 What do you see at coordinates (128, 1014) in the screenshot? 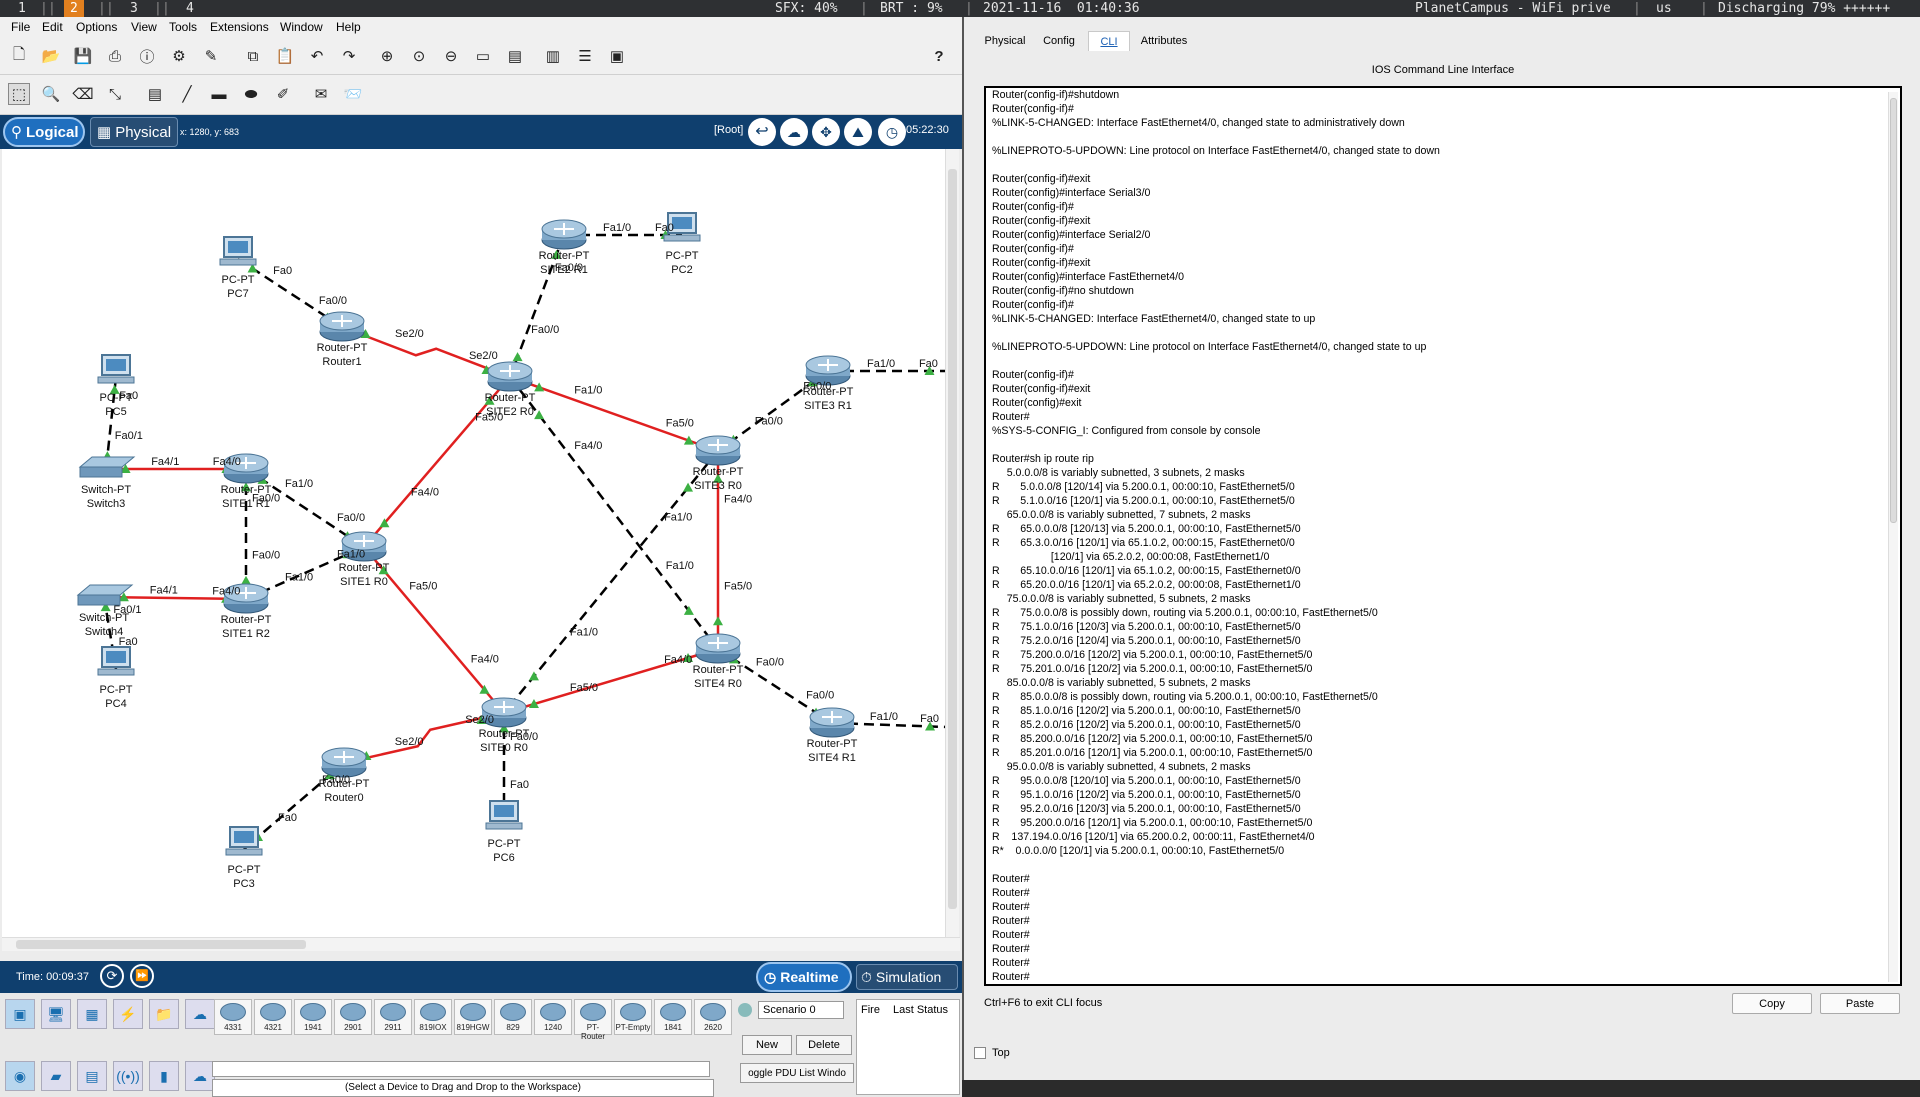
I see `category-connections: ⚡` at bounding box center [128, 1014].